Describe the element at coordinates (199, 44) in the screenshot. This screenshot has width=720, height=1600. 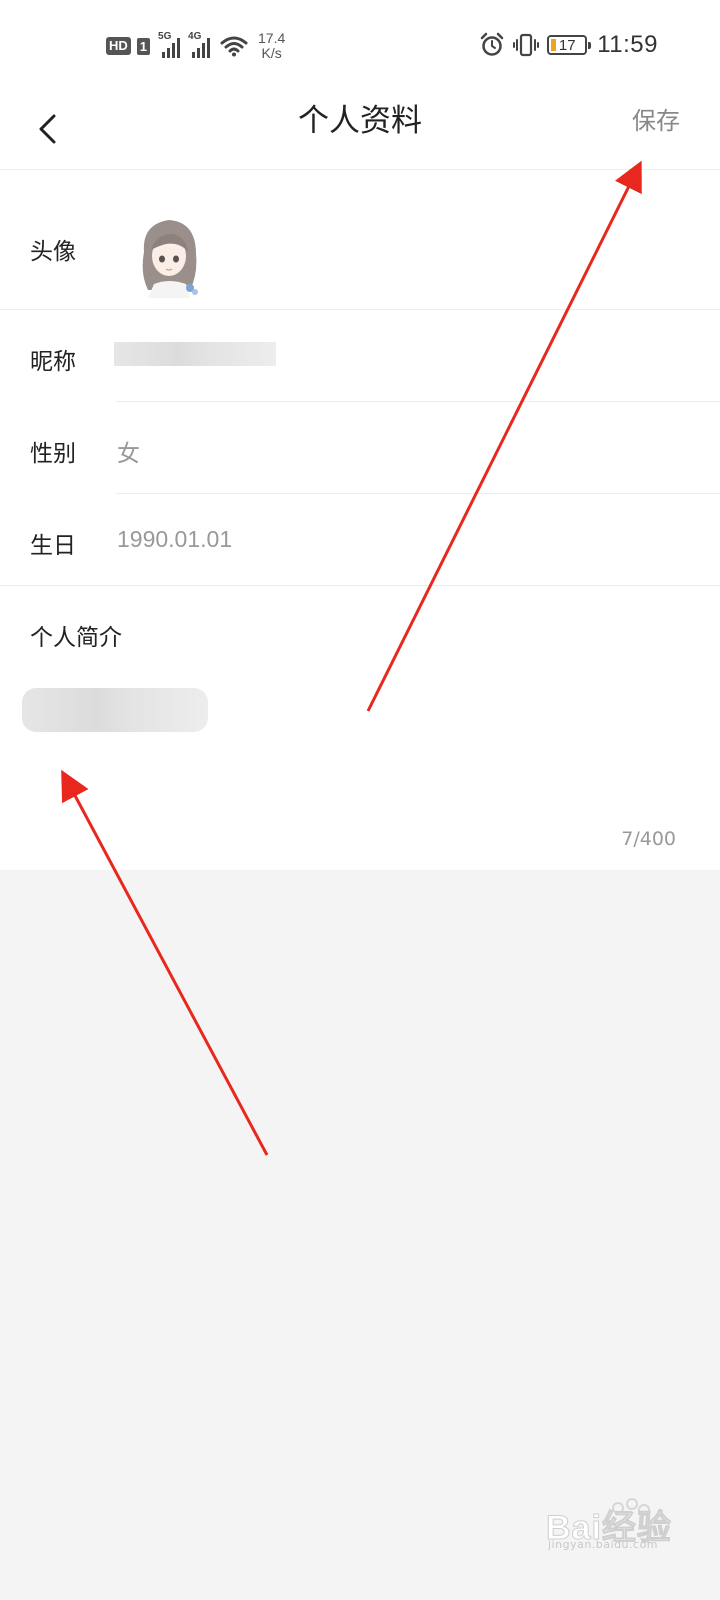
I see `signal-4g-icon: 4G` at that location.